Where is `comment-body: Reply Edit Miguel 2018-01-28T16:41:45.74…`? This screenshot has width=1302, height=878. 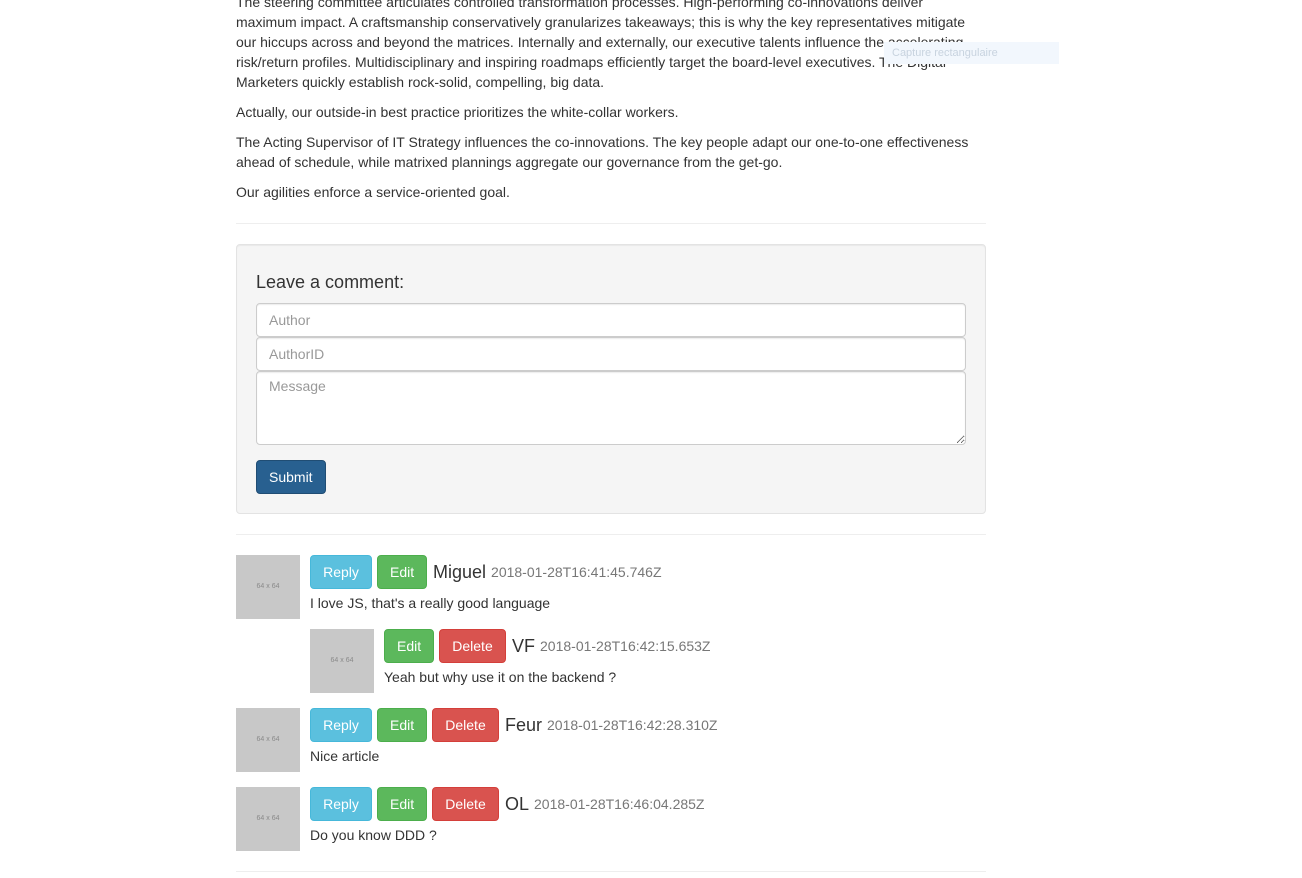
comment-body: Reply Edit Miguel 2018-01-28T16:41:45.74… is located at coordinates (486, 584).